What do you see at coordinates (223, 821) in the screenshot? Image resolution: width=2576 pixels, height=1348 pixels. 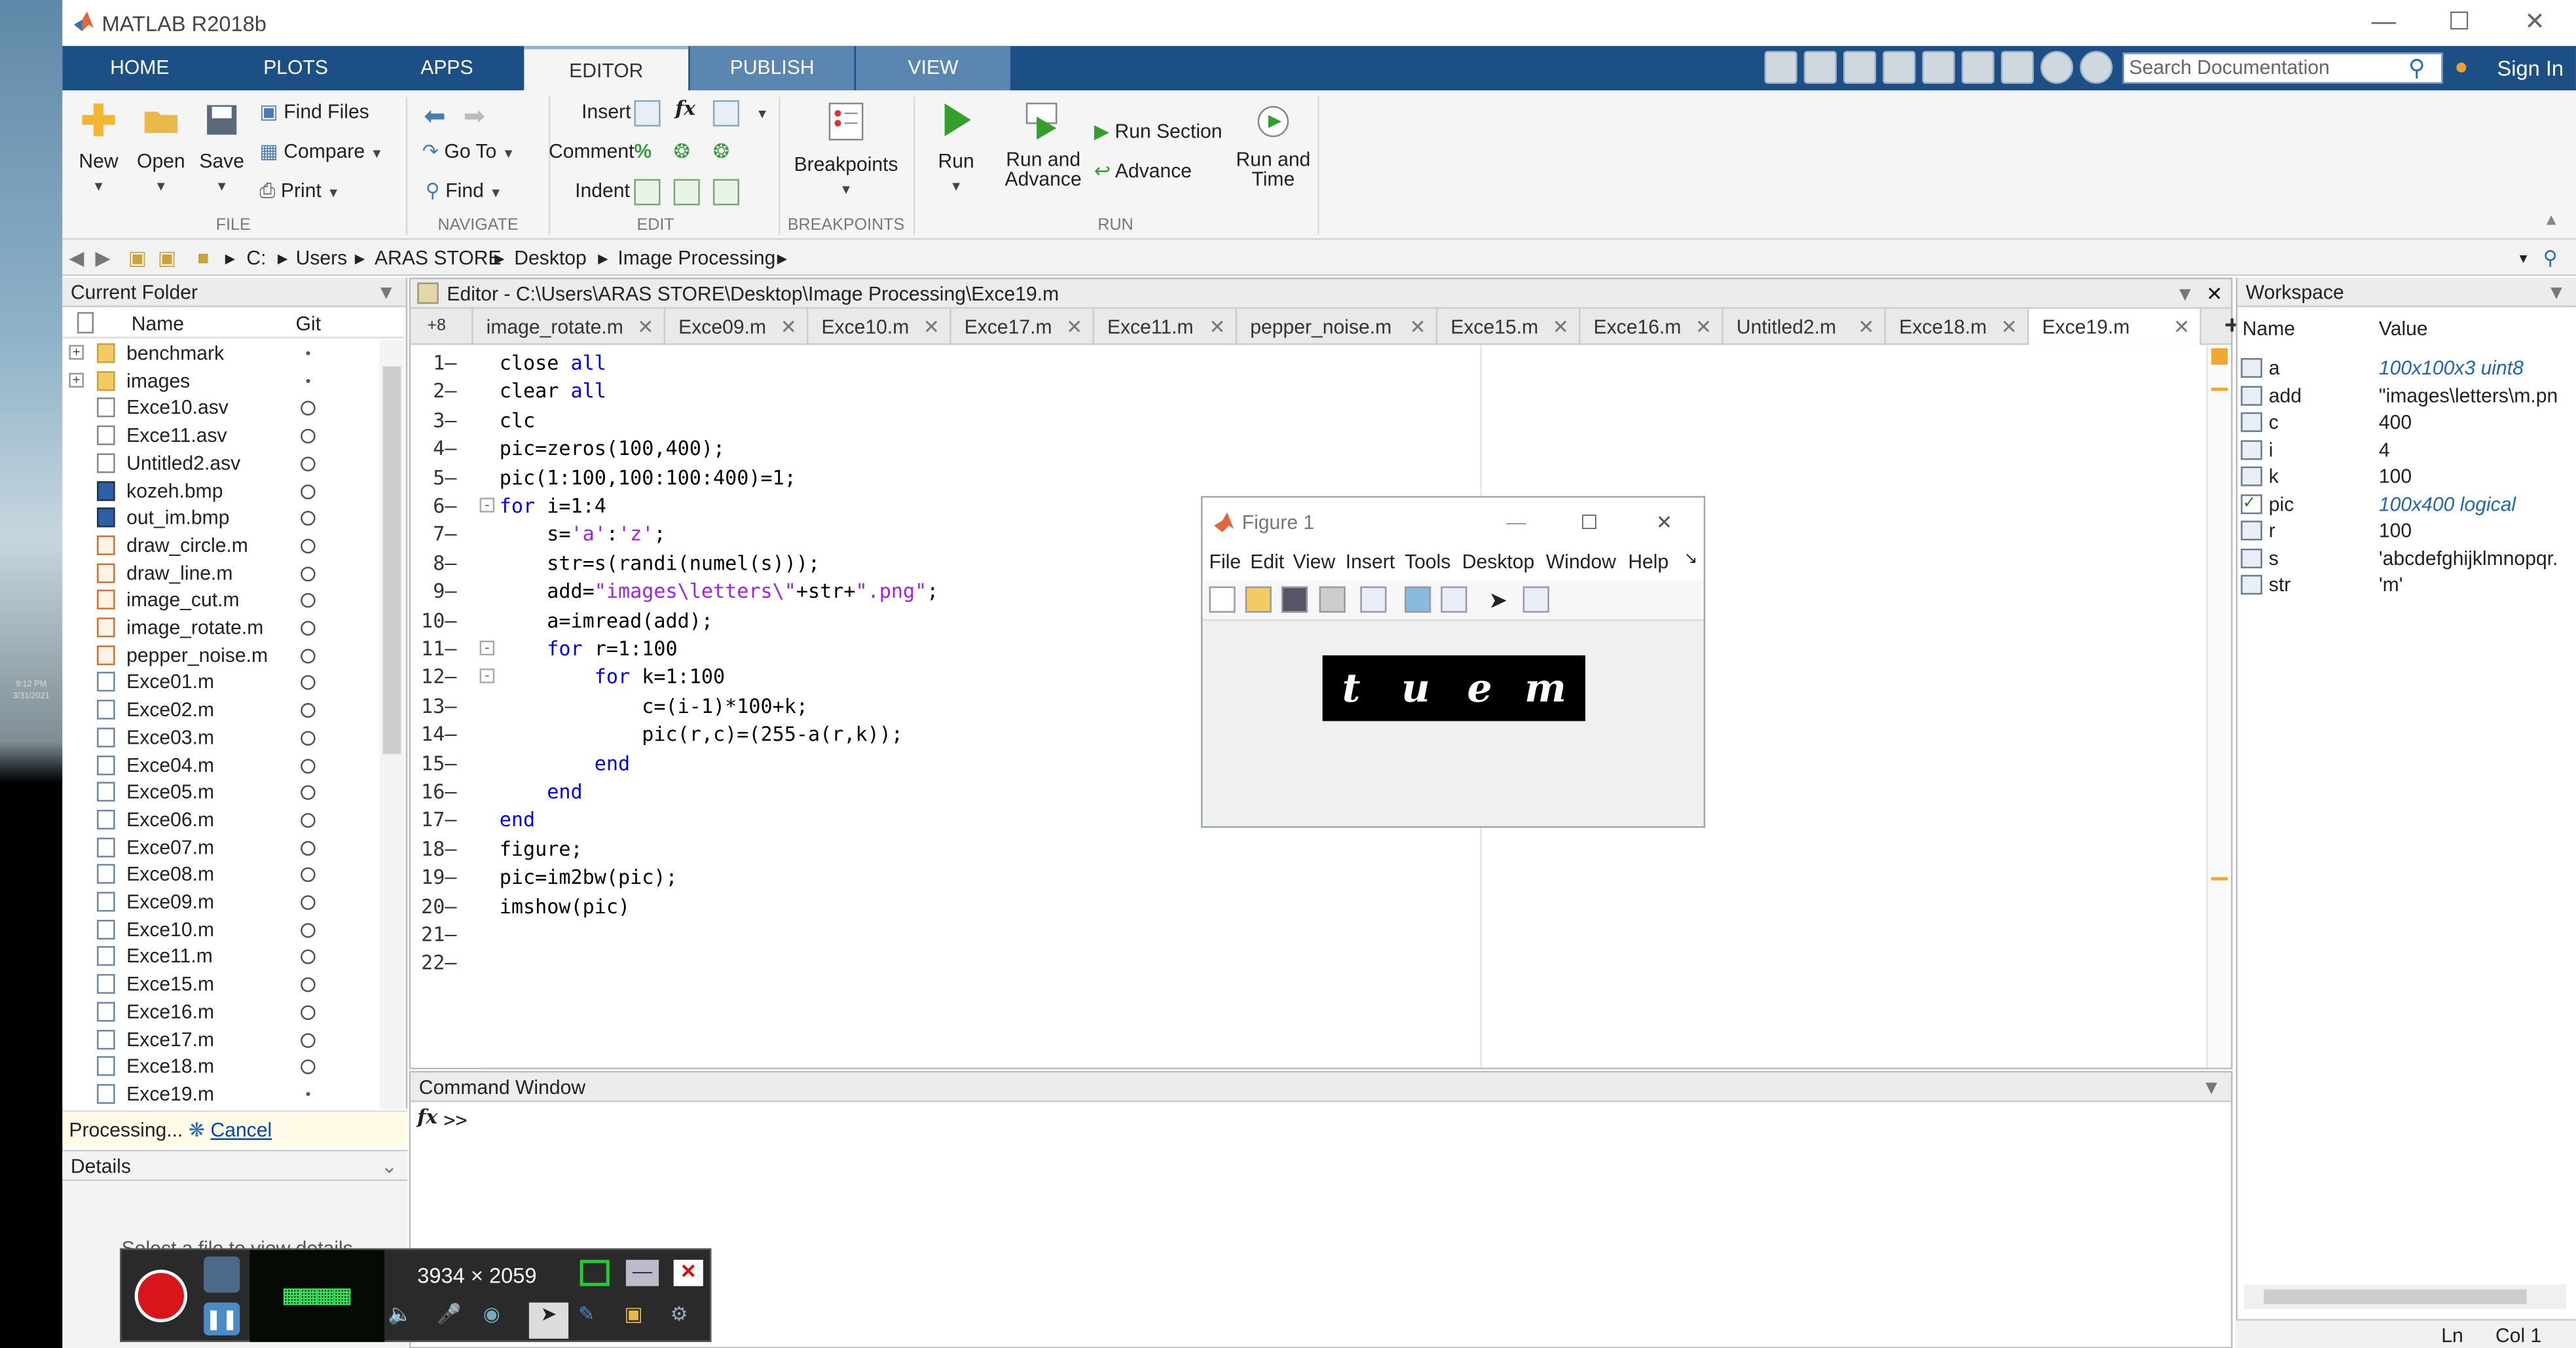 I see `file-row: Exce06.m` at bounding box center [223, 821].